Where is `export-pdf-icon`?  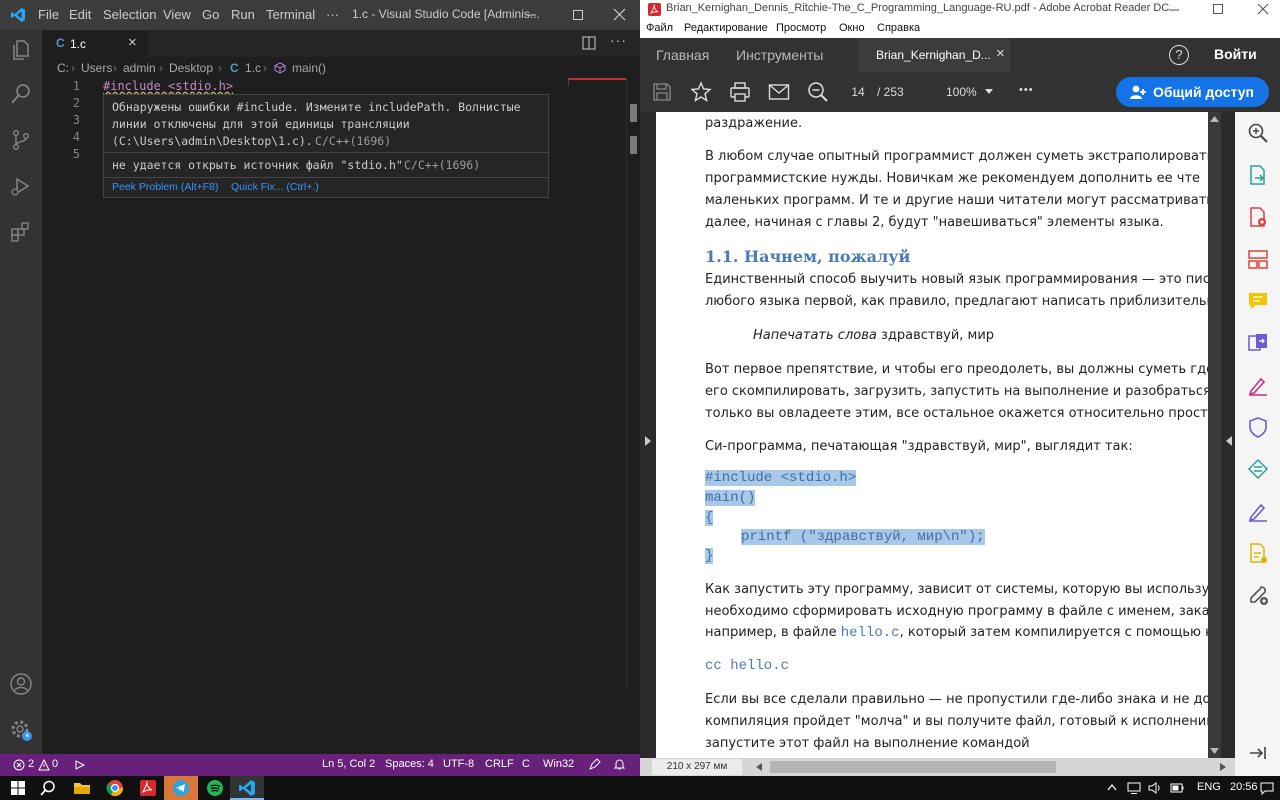 export-pdf-icon is located at coordinates (1258, 175).